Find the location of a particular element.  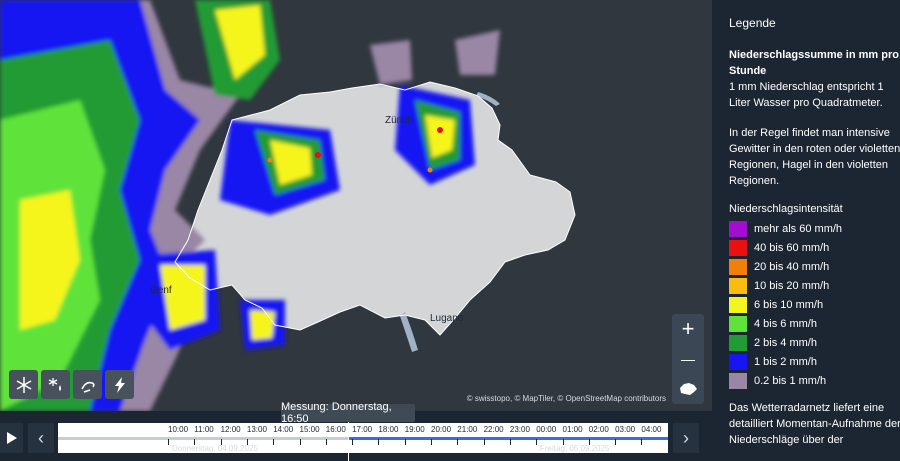

lightning-icon is located at coordinates (119, 384).